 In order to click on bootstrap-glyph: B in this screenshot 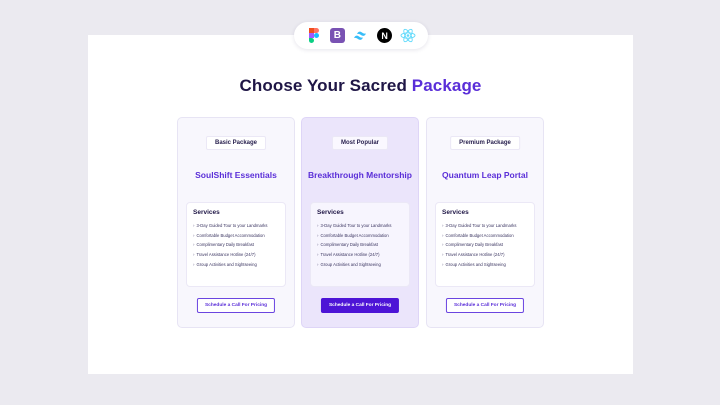, I will do `click(337, 35)`.